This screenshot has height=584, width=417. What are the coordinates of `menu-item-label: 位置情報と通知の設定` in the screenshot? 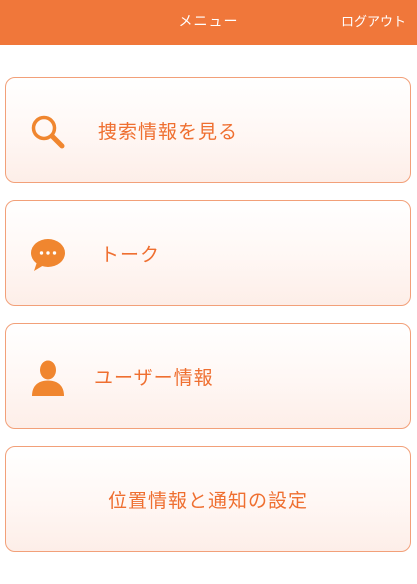 It's located at (207, 500).